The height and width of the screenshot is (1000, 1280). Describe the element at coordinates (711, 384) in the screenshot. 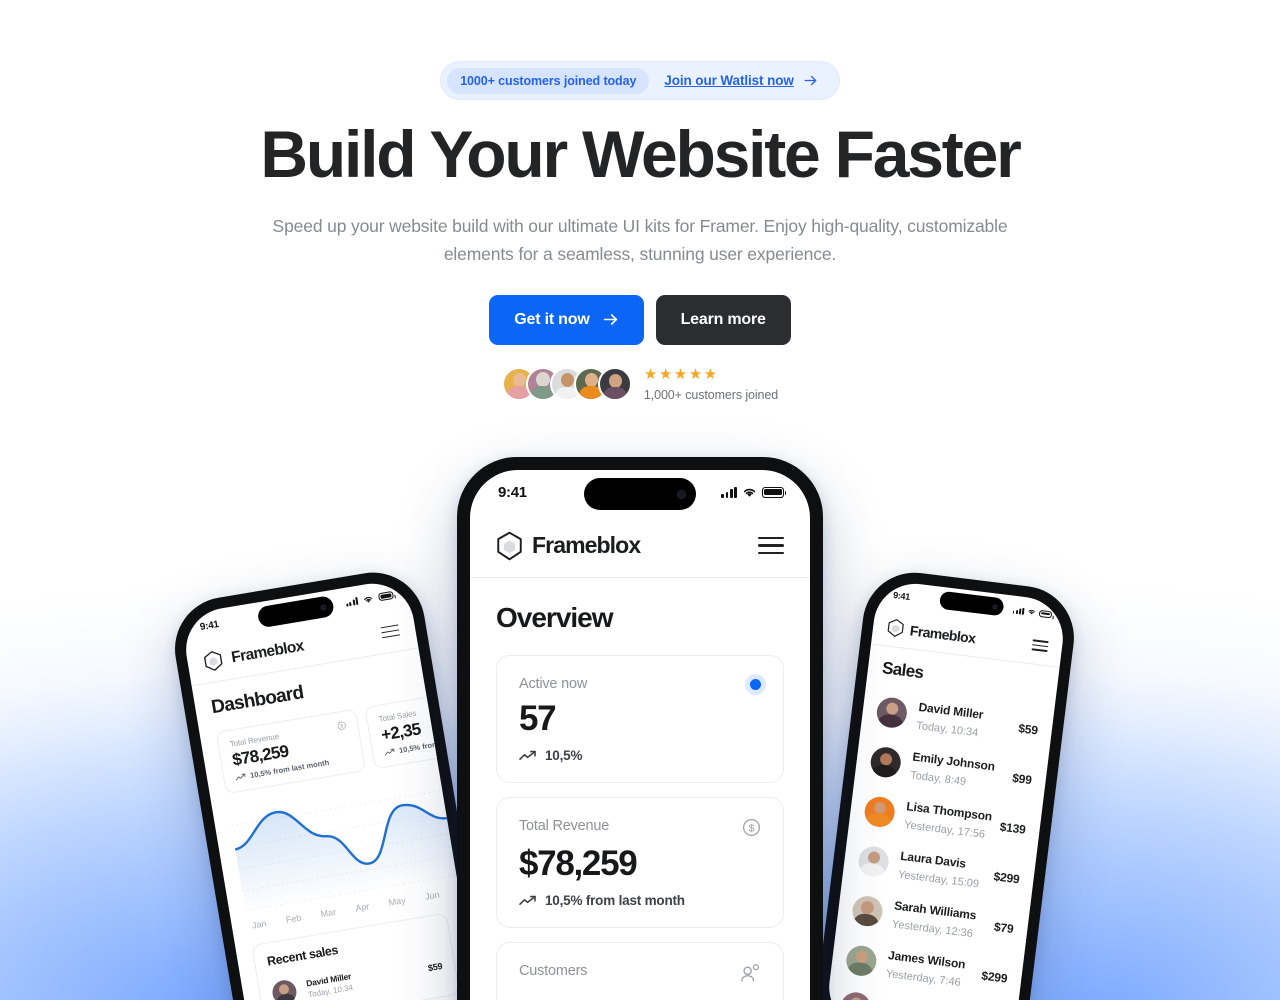

I see `rating-block: ★★★★★ 1,000+ customers joined` at that location.